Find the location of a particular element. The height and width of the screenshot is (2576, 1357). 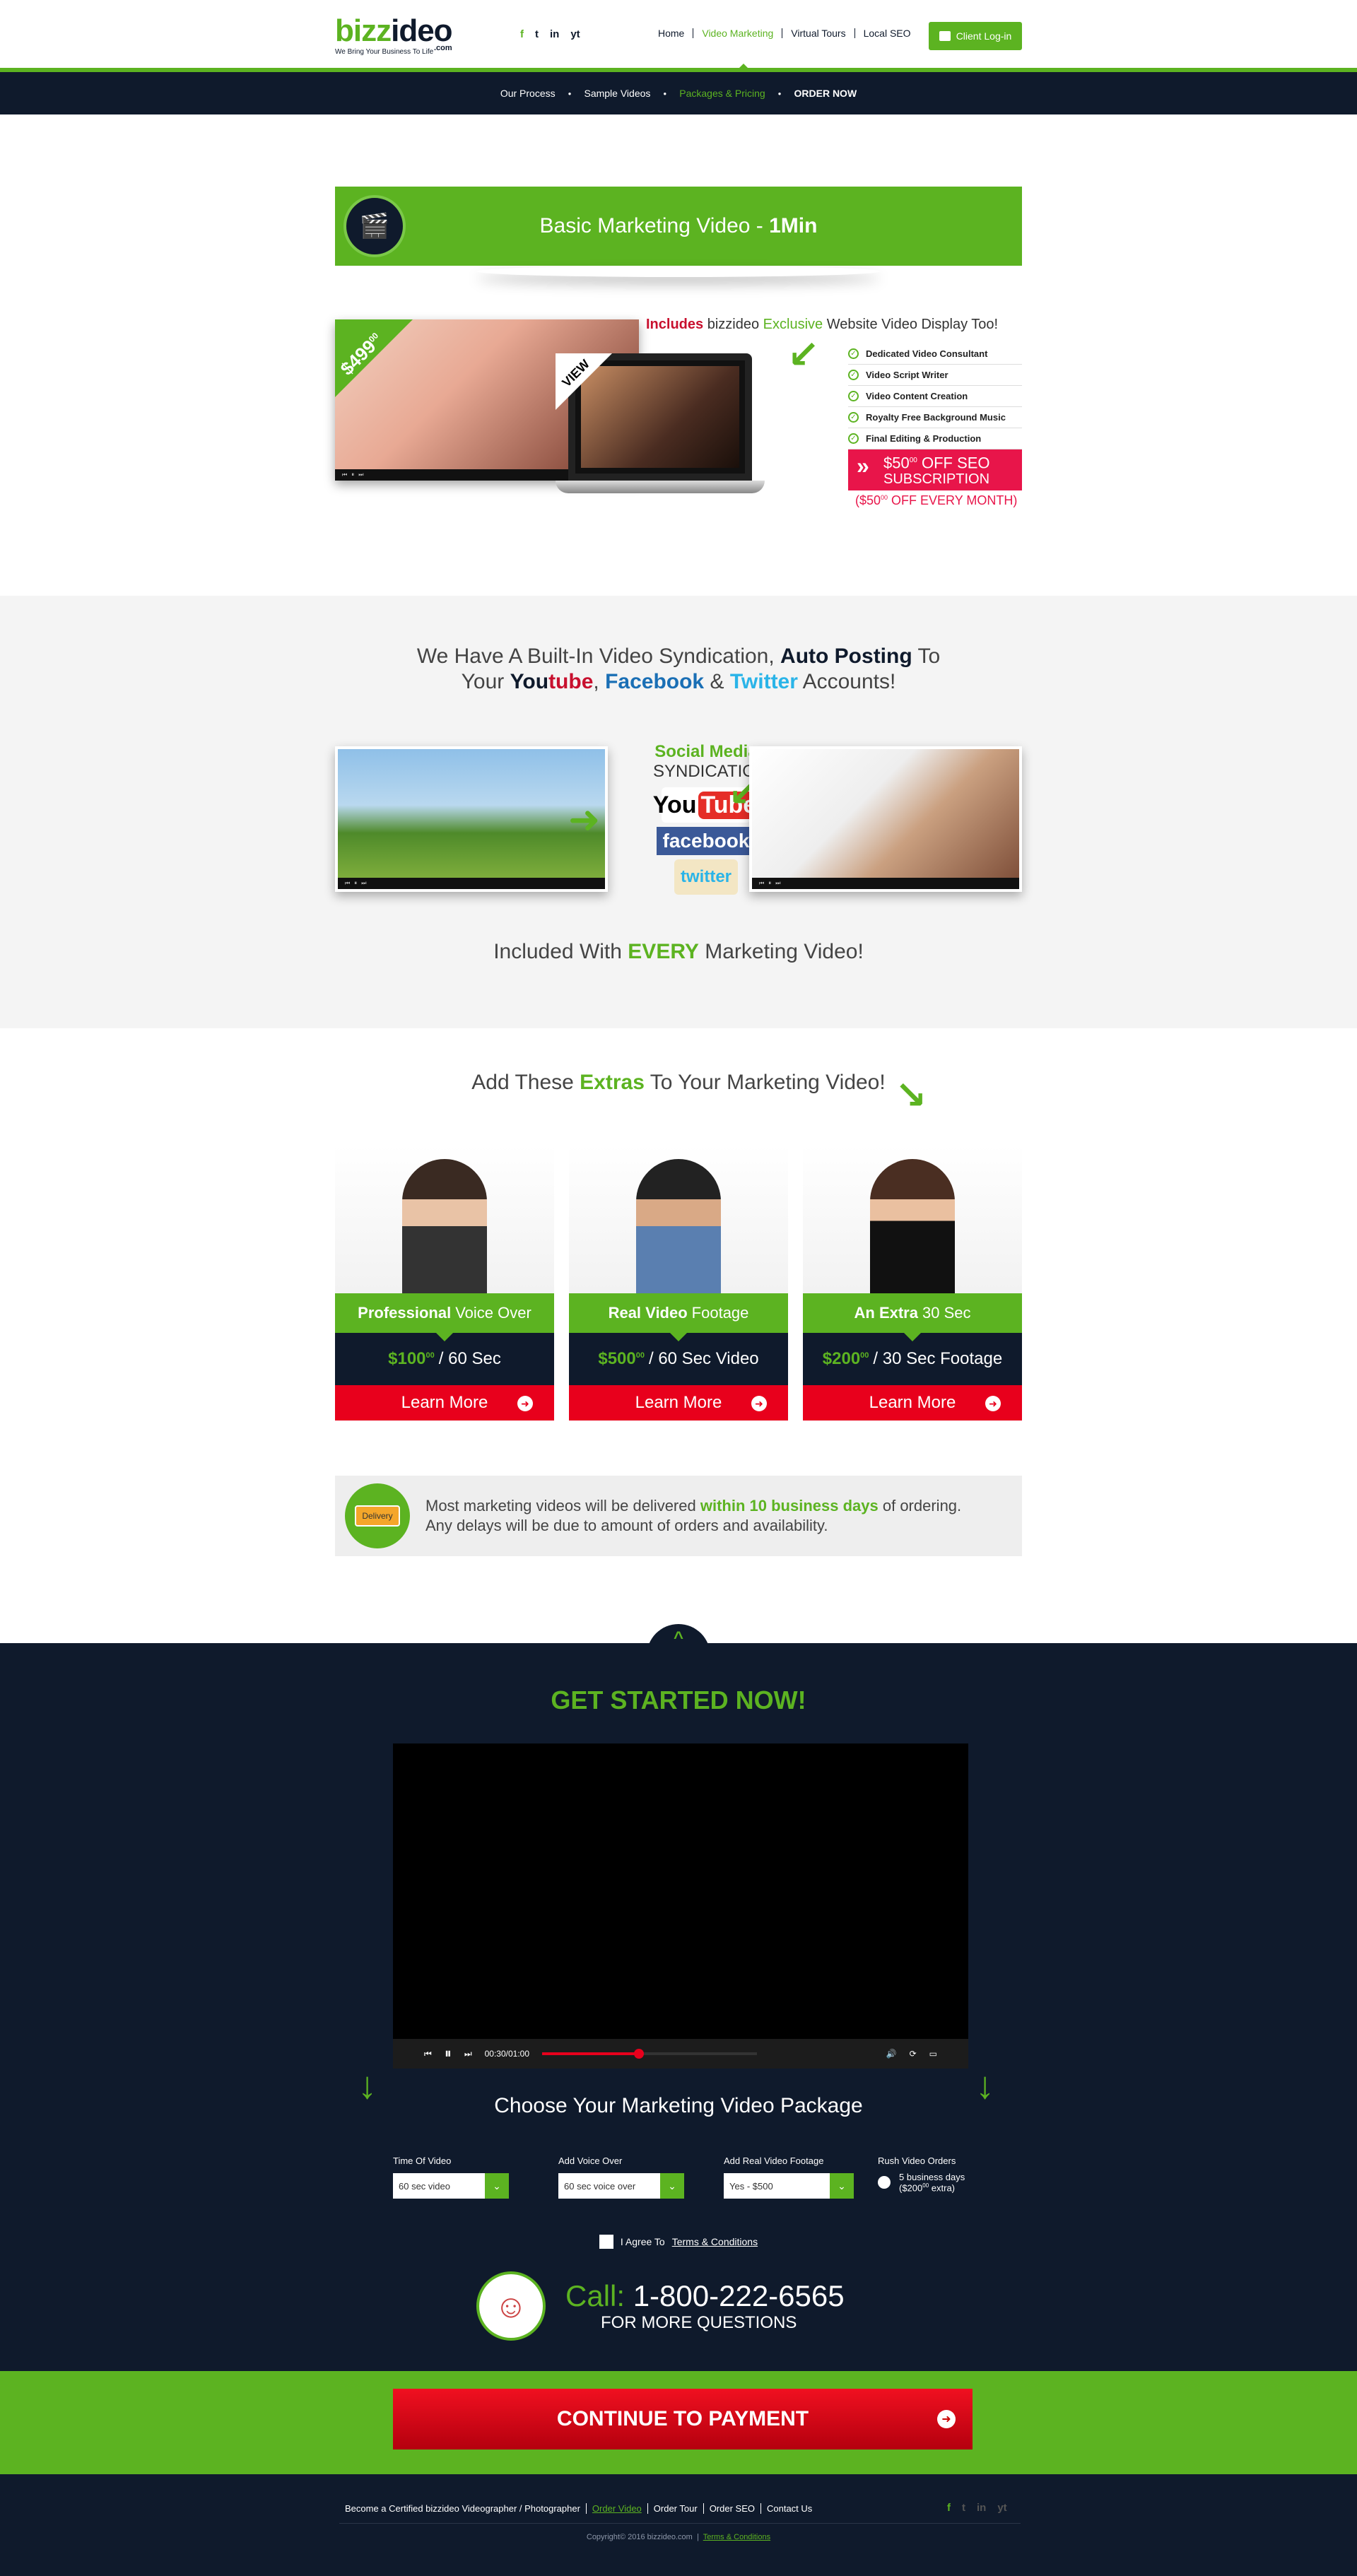

footer-terms-link: Terms & Conditions is located at coordinates (736, 2537).